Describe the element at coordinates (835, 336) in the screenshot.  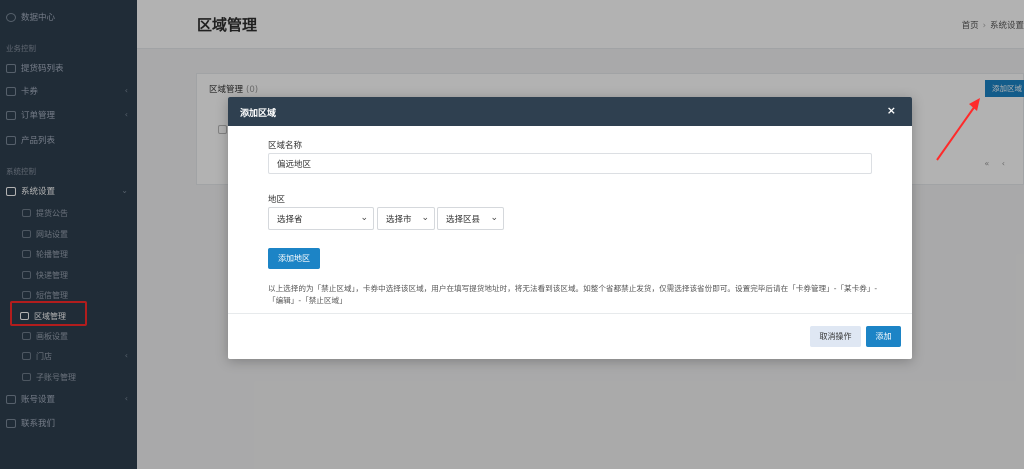
I see `cancel-button: 取消操作` at that location.